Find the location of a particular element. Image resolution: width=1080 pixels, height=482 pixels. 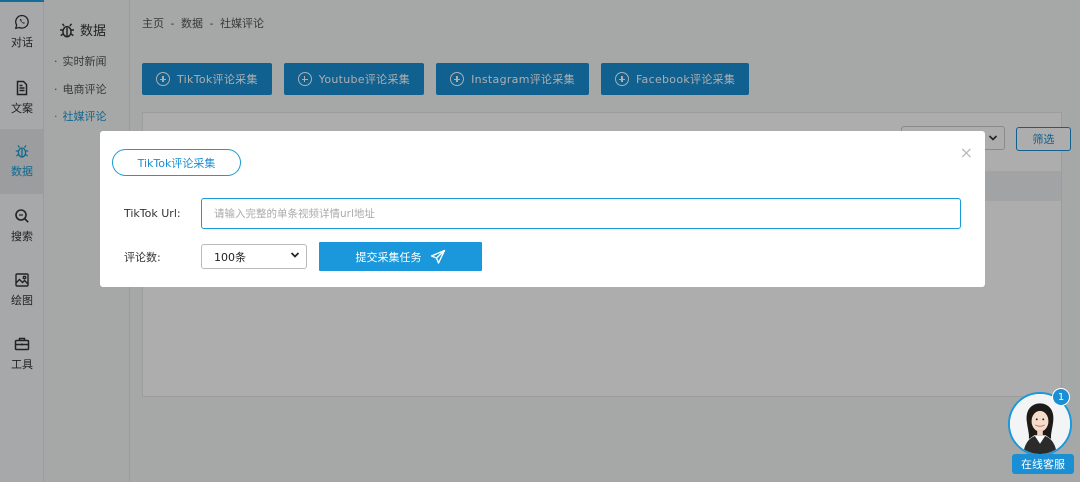

online-support-widget: 1 在线客服 is located at coordinates (1040, 432).